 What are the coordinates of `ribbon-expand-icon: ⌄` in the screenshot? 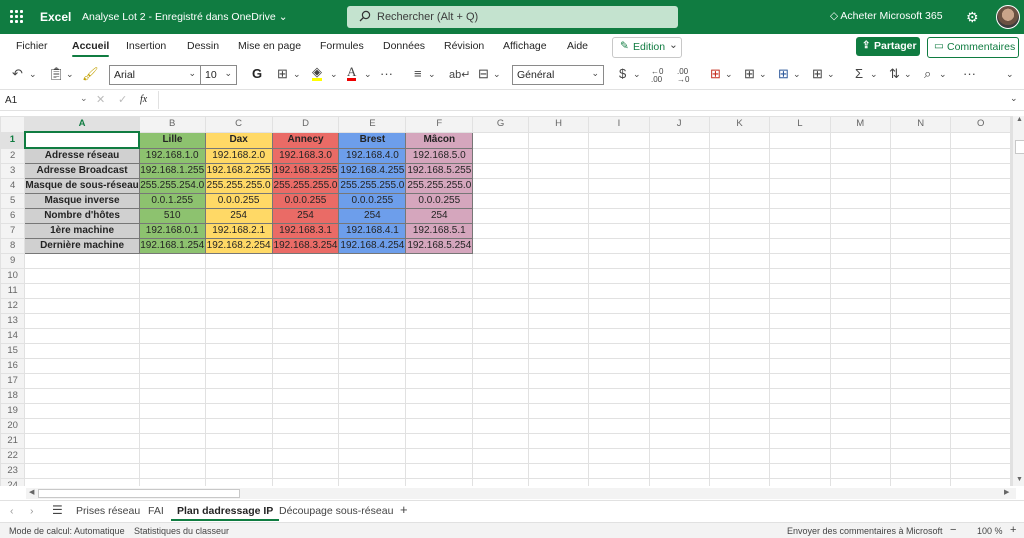 It's located at (1010, 74).